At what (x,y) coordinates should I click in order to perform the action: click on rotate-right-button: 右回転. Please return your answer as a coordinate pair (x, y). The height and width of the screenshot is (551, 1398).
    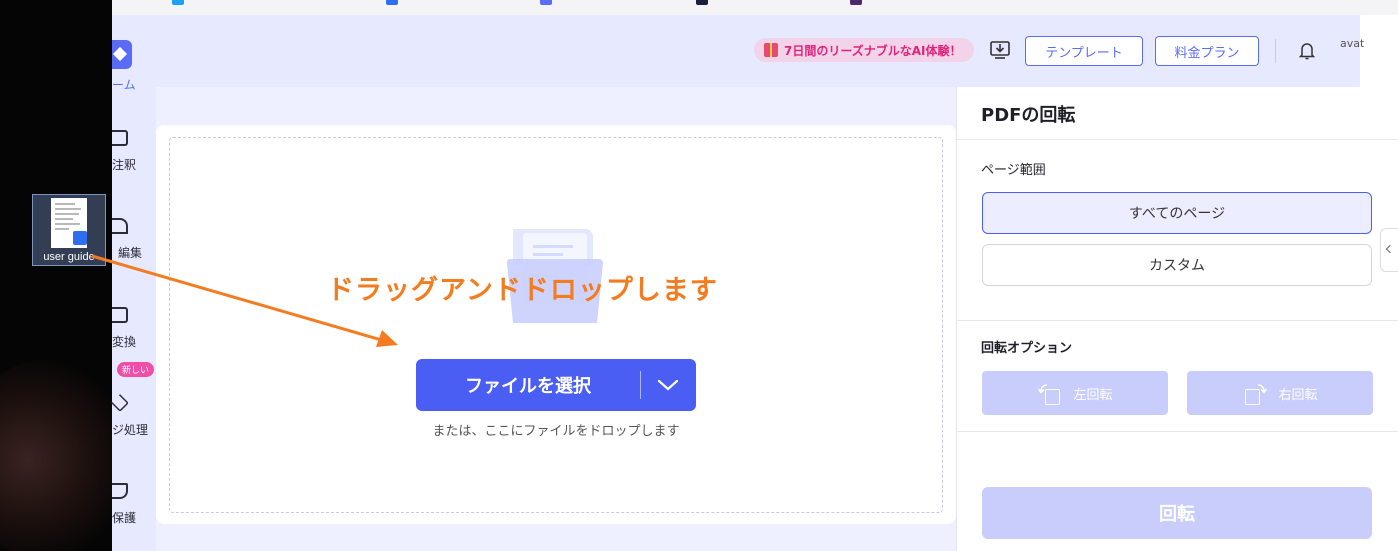
    Looking at the image, I should click on (1280, 393).